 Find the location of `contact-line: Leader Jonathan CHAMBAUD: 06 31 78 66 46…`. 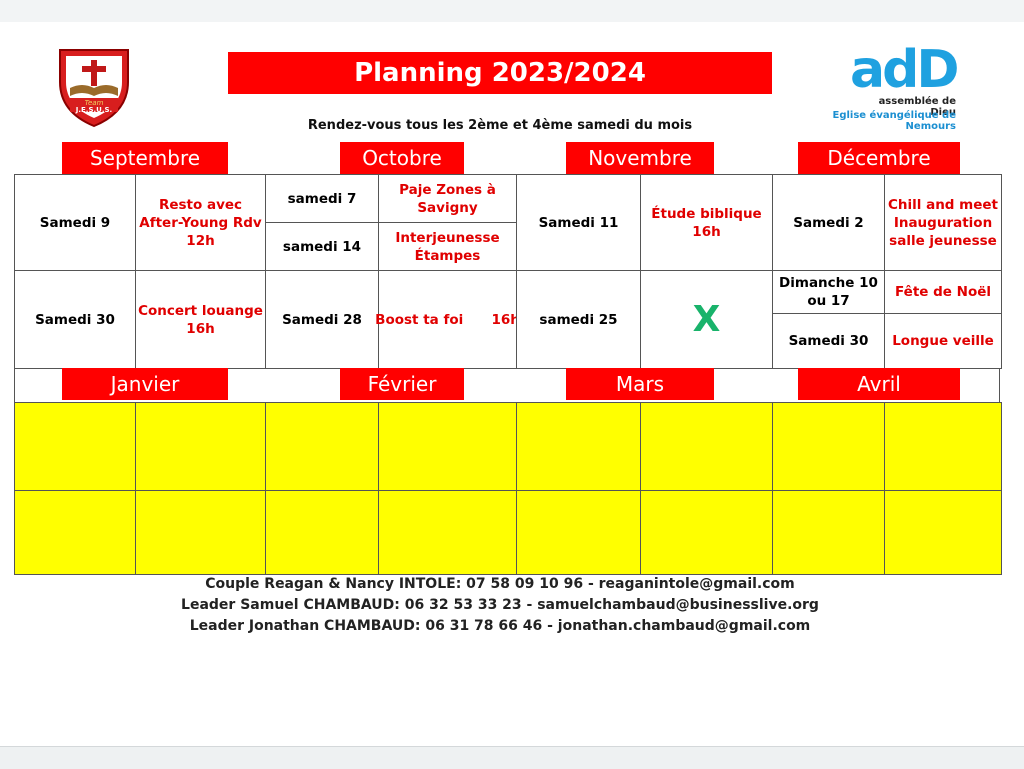

contact-line: Leader Jonathan CHAMBAUD: 06 31 78 66 46… is located at coordinates (500, 626).